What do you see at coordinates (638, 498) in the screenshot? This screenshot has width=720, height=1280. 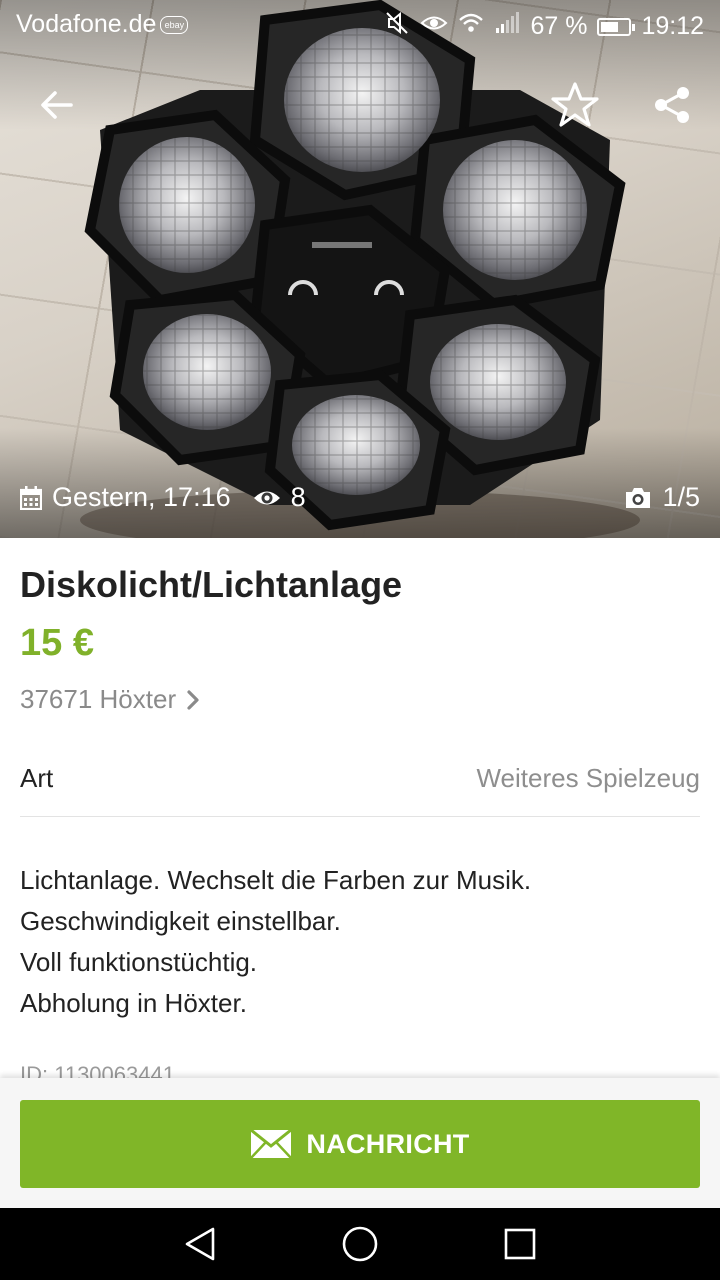 I see `camera-icon` at bounding box center [638, 498].